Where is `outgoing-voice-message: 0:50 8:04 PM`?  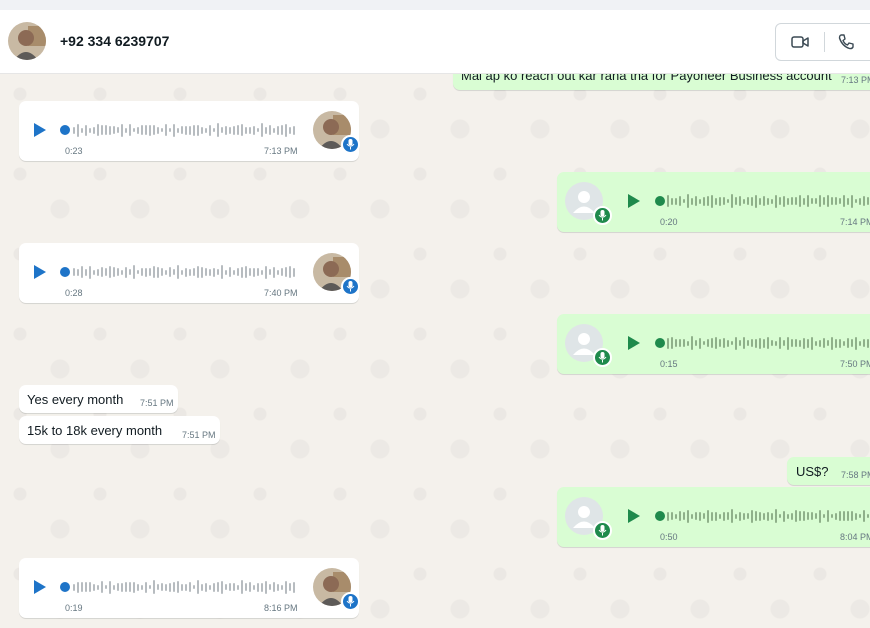
outgoing-voice-message: 0:50 8:04 PM is located at coordinates (713, 517).